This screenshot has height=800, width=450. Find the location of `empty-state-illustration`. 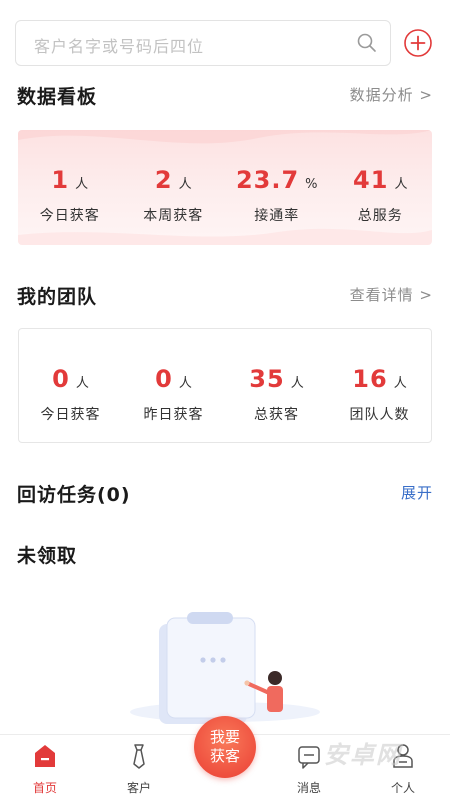

empty-state-illustration is located at coordinates (225, 668).